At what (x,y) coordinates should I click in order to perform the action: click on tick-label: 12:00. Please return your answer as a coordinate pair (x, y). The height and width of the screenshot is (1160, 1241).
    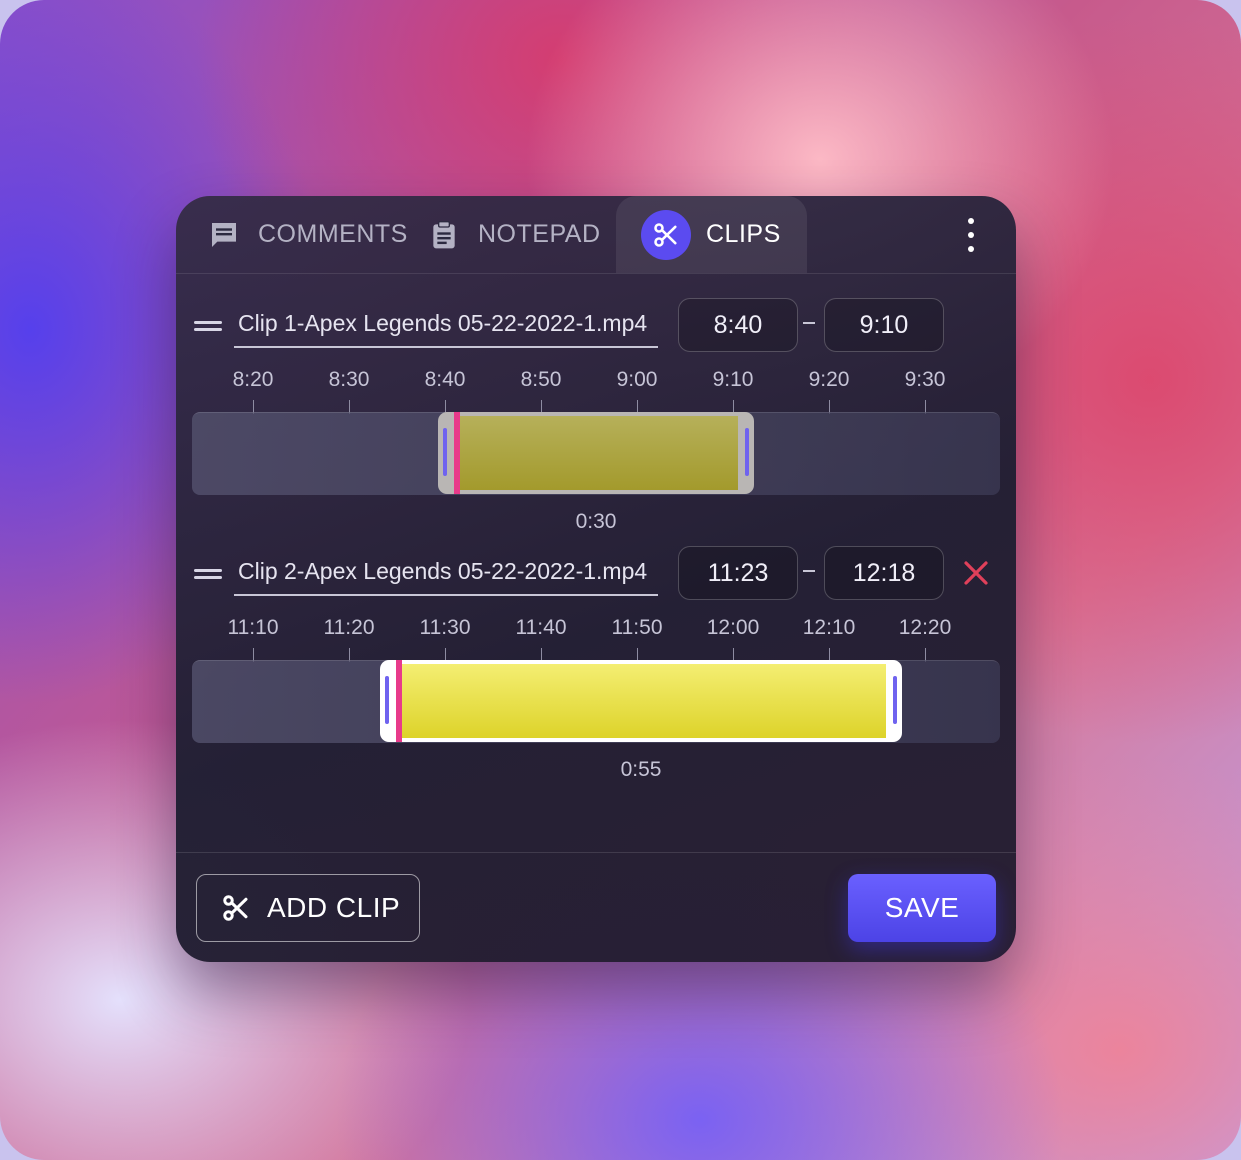
    Looking at the image, I should click on (733, 627).